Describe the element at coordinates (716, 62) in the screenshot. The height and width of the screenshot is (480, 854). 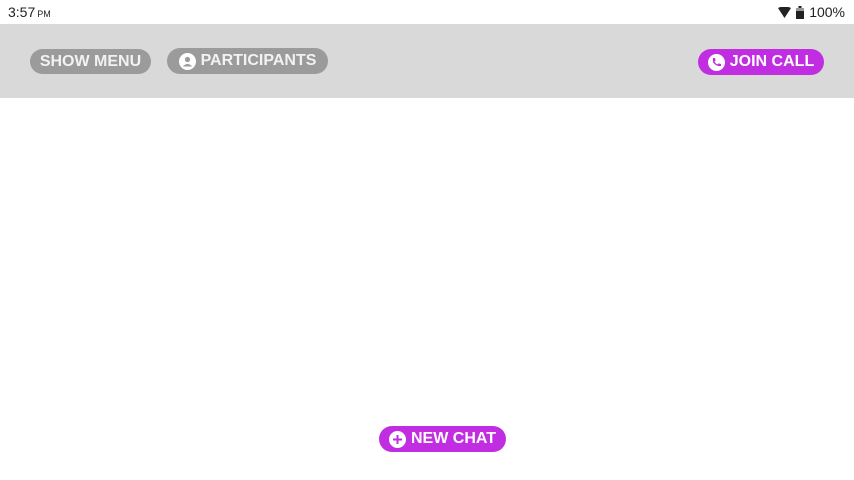
I see `phone-icon` at that location.